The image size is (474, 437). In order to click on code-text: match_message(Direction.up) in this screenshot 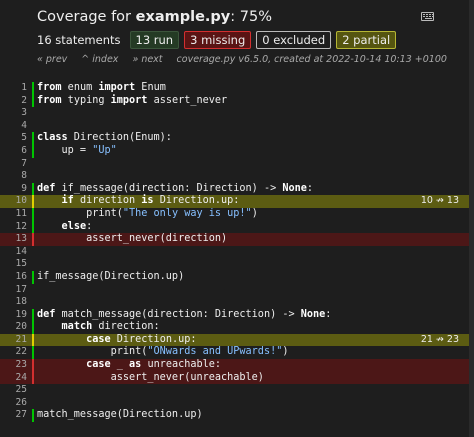, I will do `click(120, 415)`.